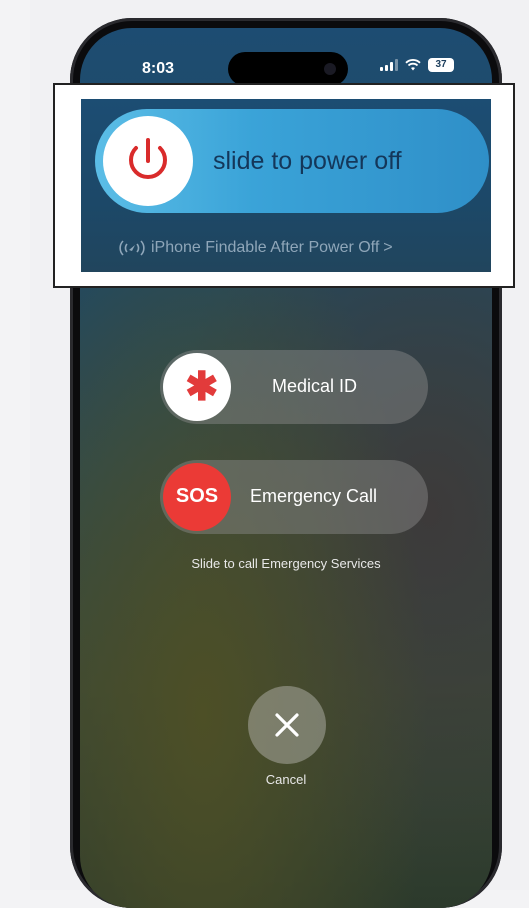  I want to click on power-off-label: slide to power off, so click(307, 161).